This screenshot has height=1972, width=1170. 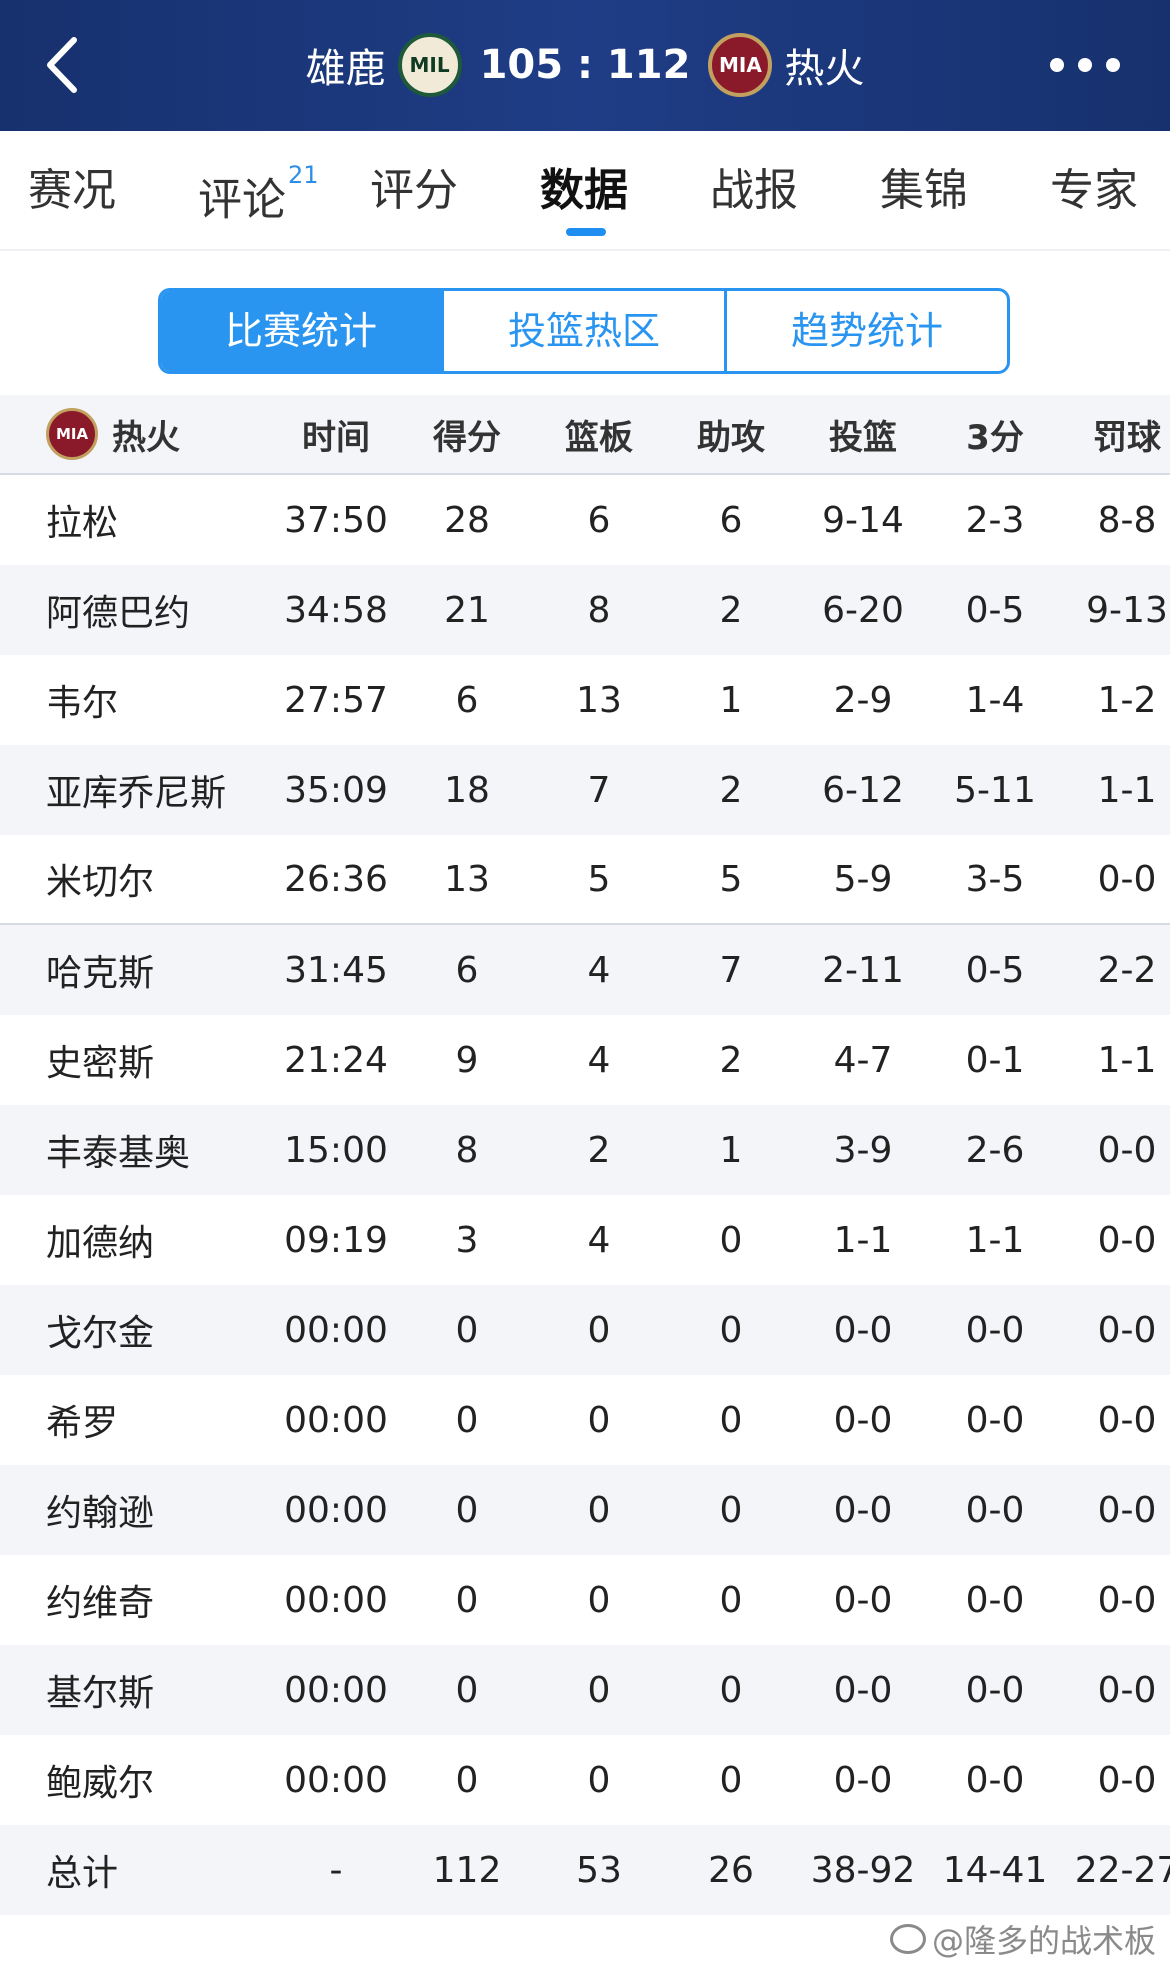 What do you see at coordinates (907, 1939) in the screenshot?
I see `weibo-icon` at bounding box center [907, 1939].